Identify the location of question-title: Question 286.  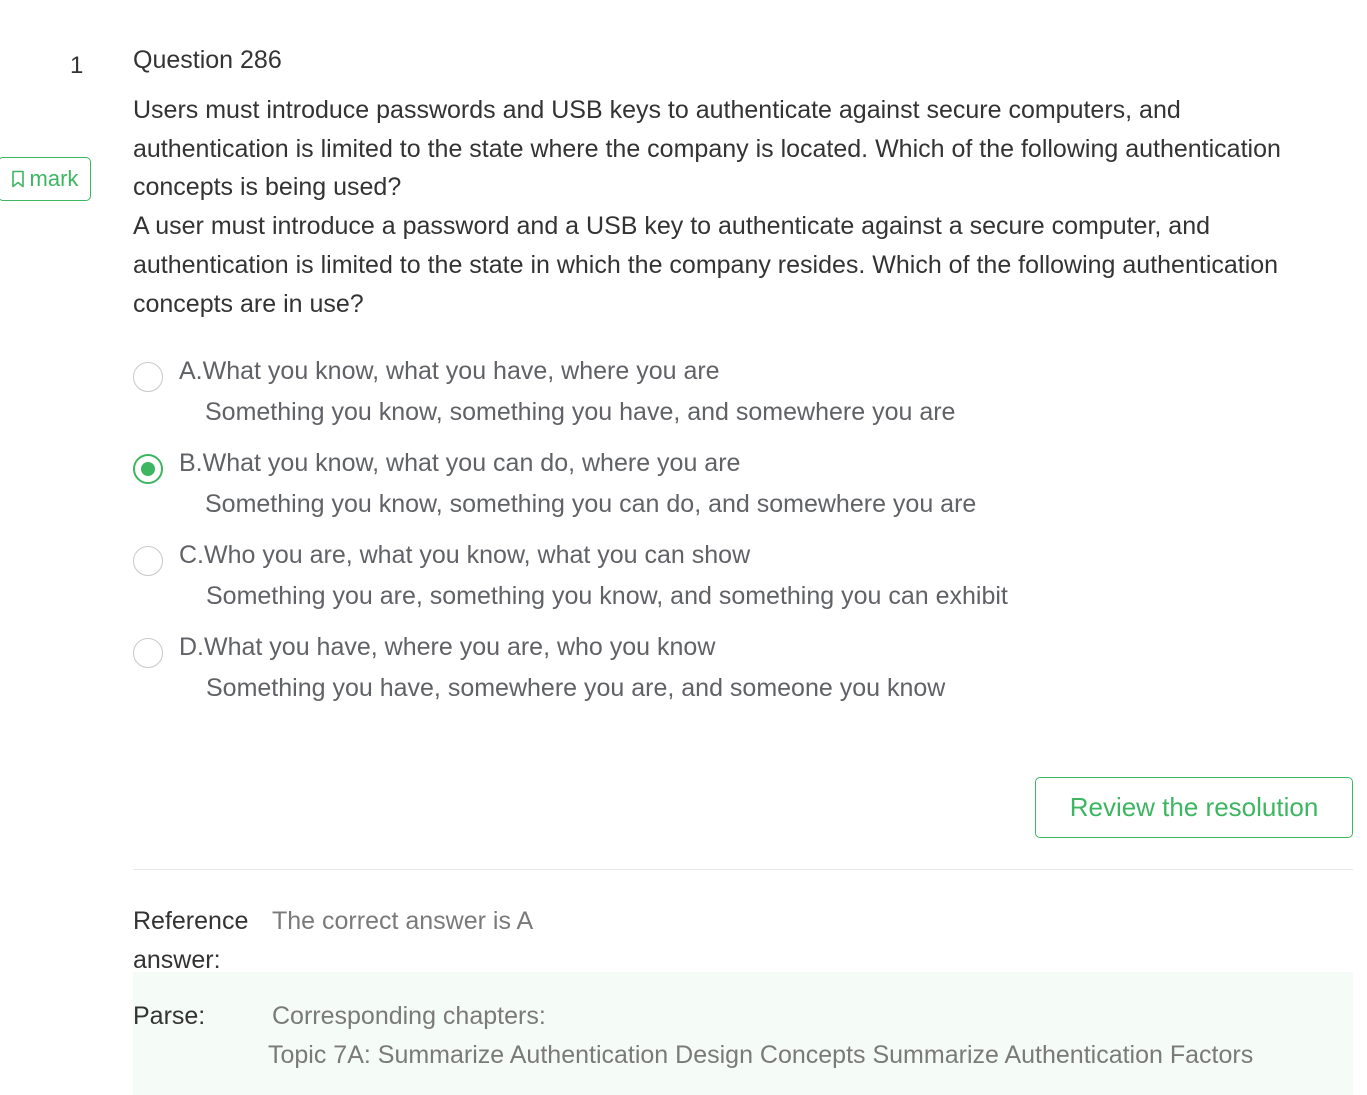
(207, 60).